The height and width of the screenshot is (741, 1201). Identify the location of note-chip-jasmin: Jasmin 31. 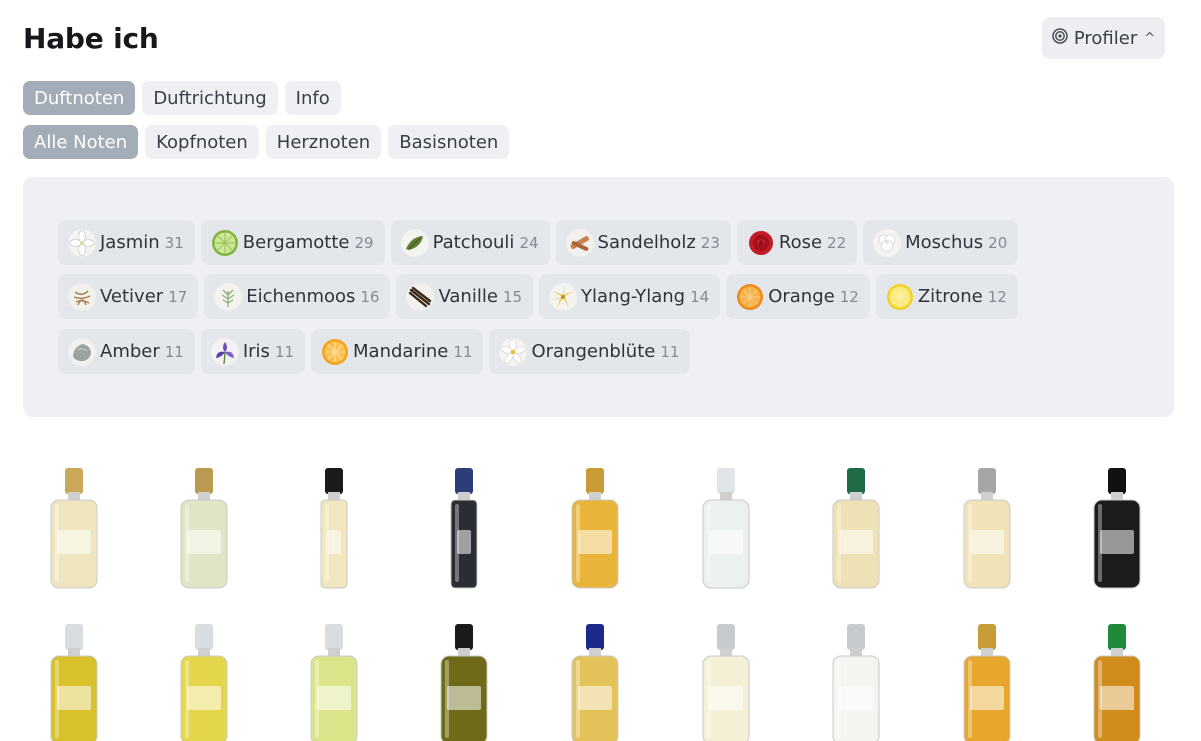
(126, 242).